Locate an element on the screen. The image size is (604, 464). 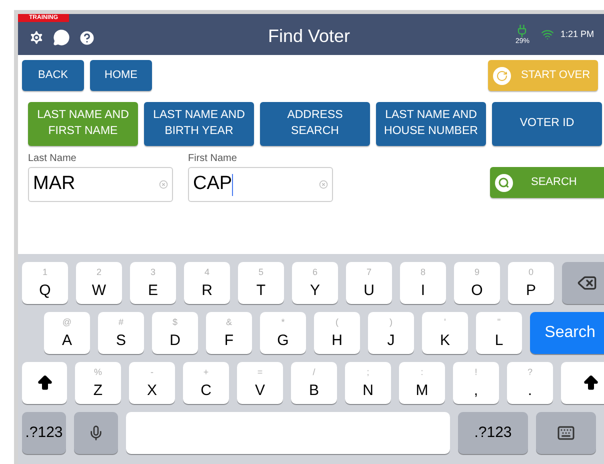
search-mode-tab: ADDRESS SEARCH is located at coordinates (315, 124).